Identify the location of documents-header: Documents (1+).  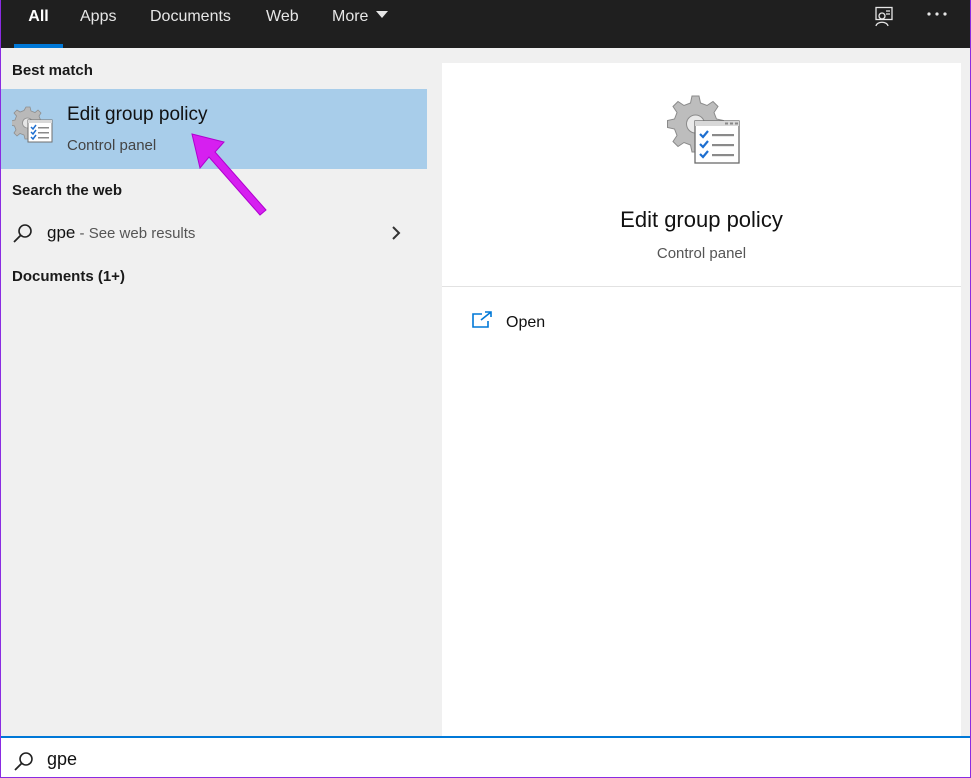
(68, 276).